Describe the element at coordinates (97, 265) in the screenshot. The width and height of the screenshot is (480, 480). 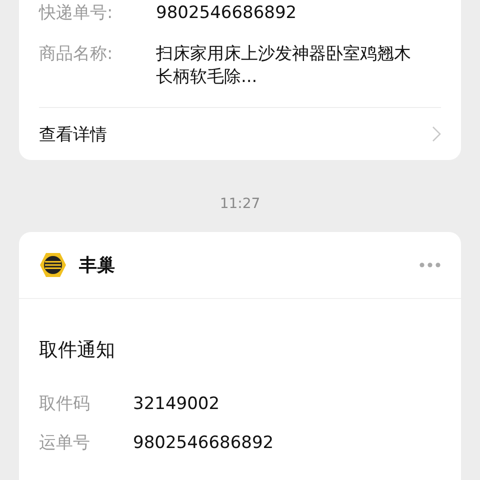
I see `sender-name: 丰巢` at that location.